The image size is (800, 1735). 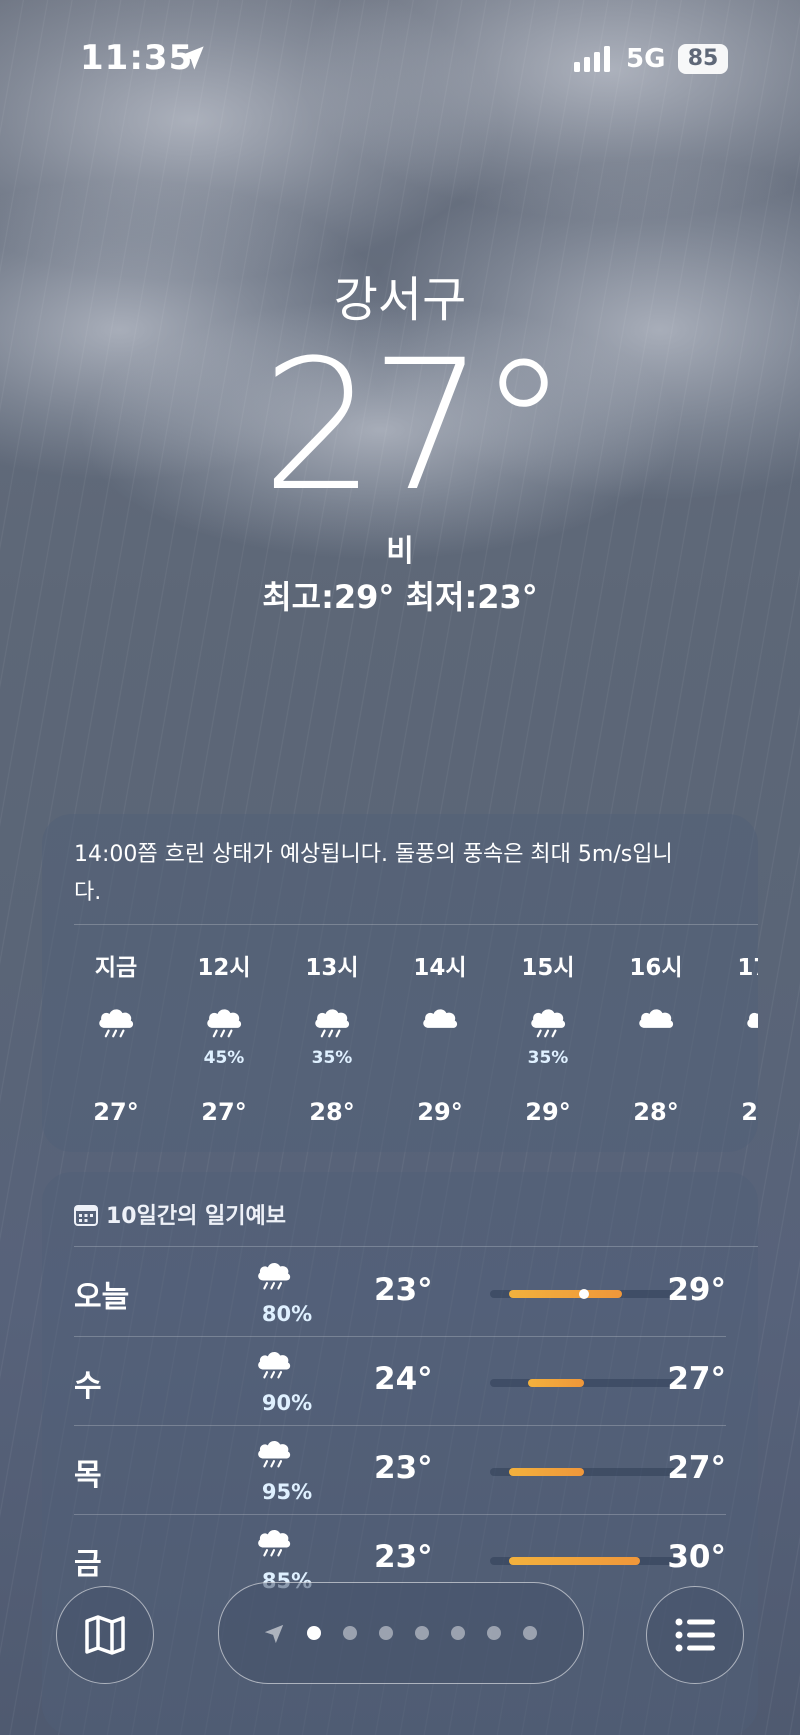 What do you see at coordinates (440, 968) in the screenshot?
I see `hour-label: 14시` at bounding box center [440, 968].